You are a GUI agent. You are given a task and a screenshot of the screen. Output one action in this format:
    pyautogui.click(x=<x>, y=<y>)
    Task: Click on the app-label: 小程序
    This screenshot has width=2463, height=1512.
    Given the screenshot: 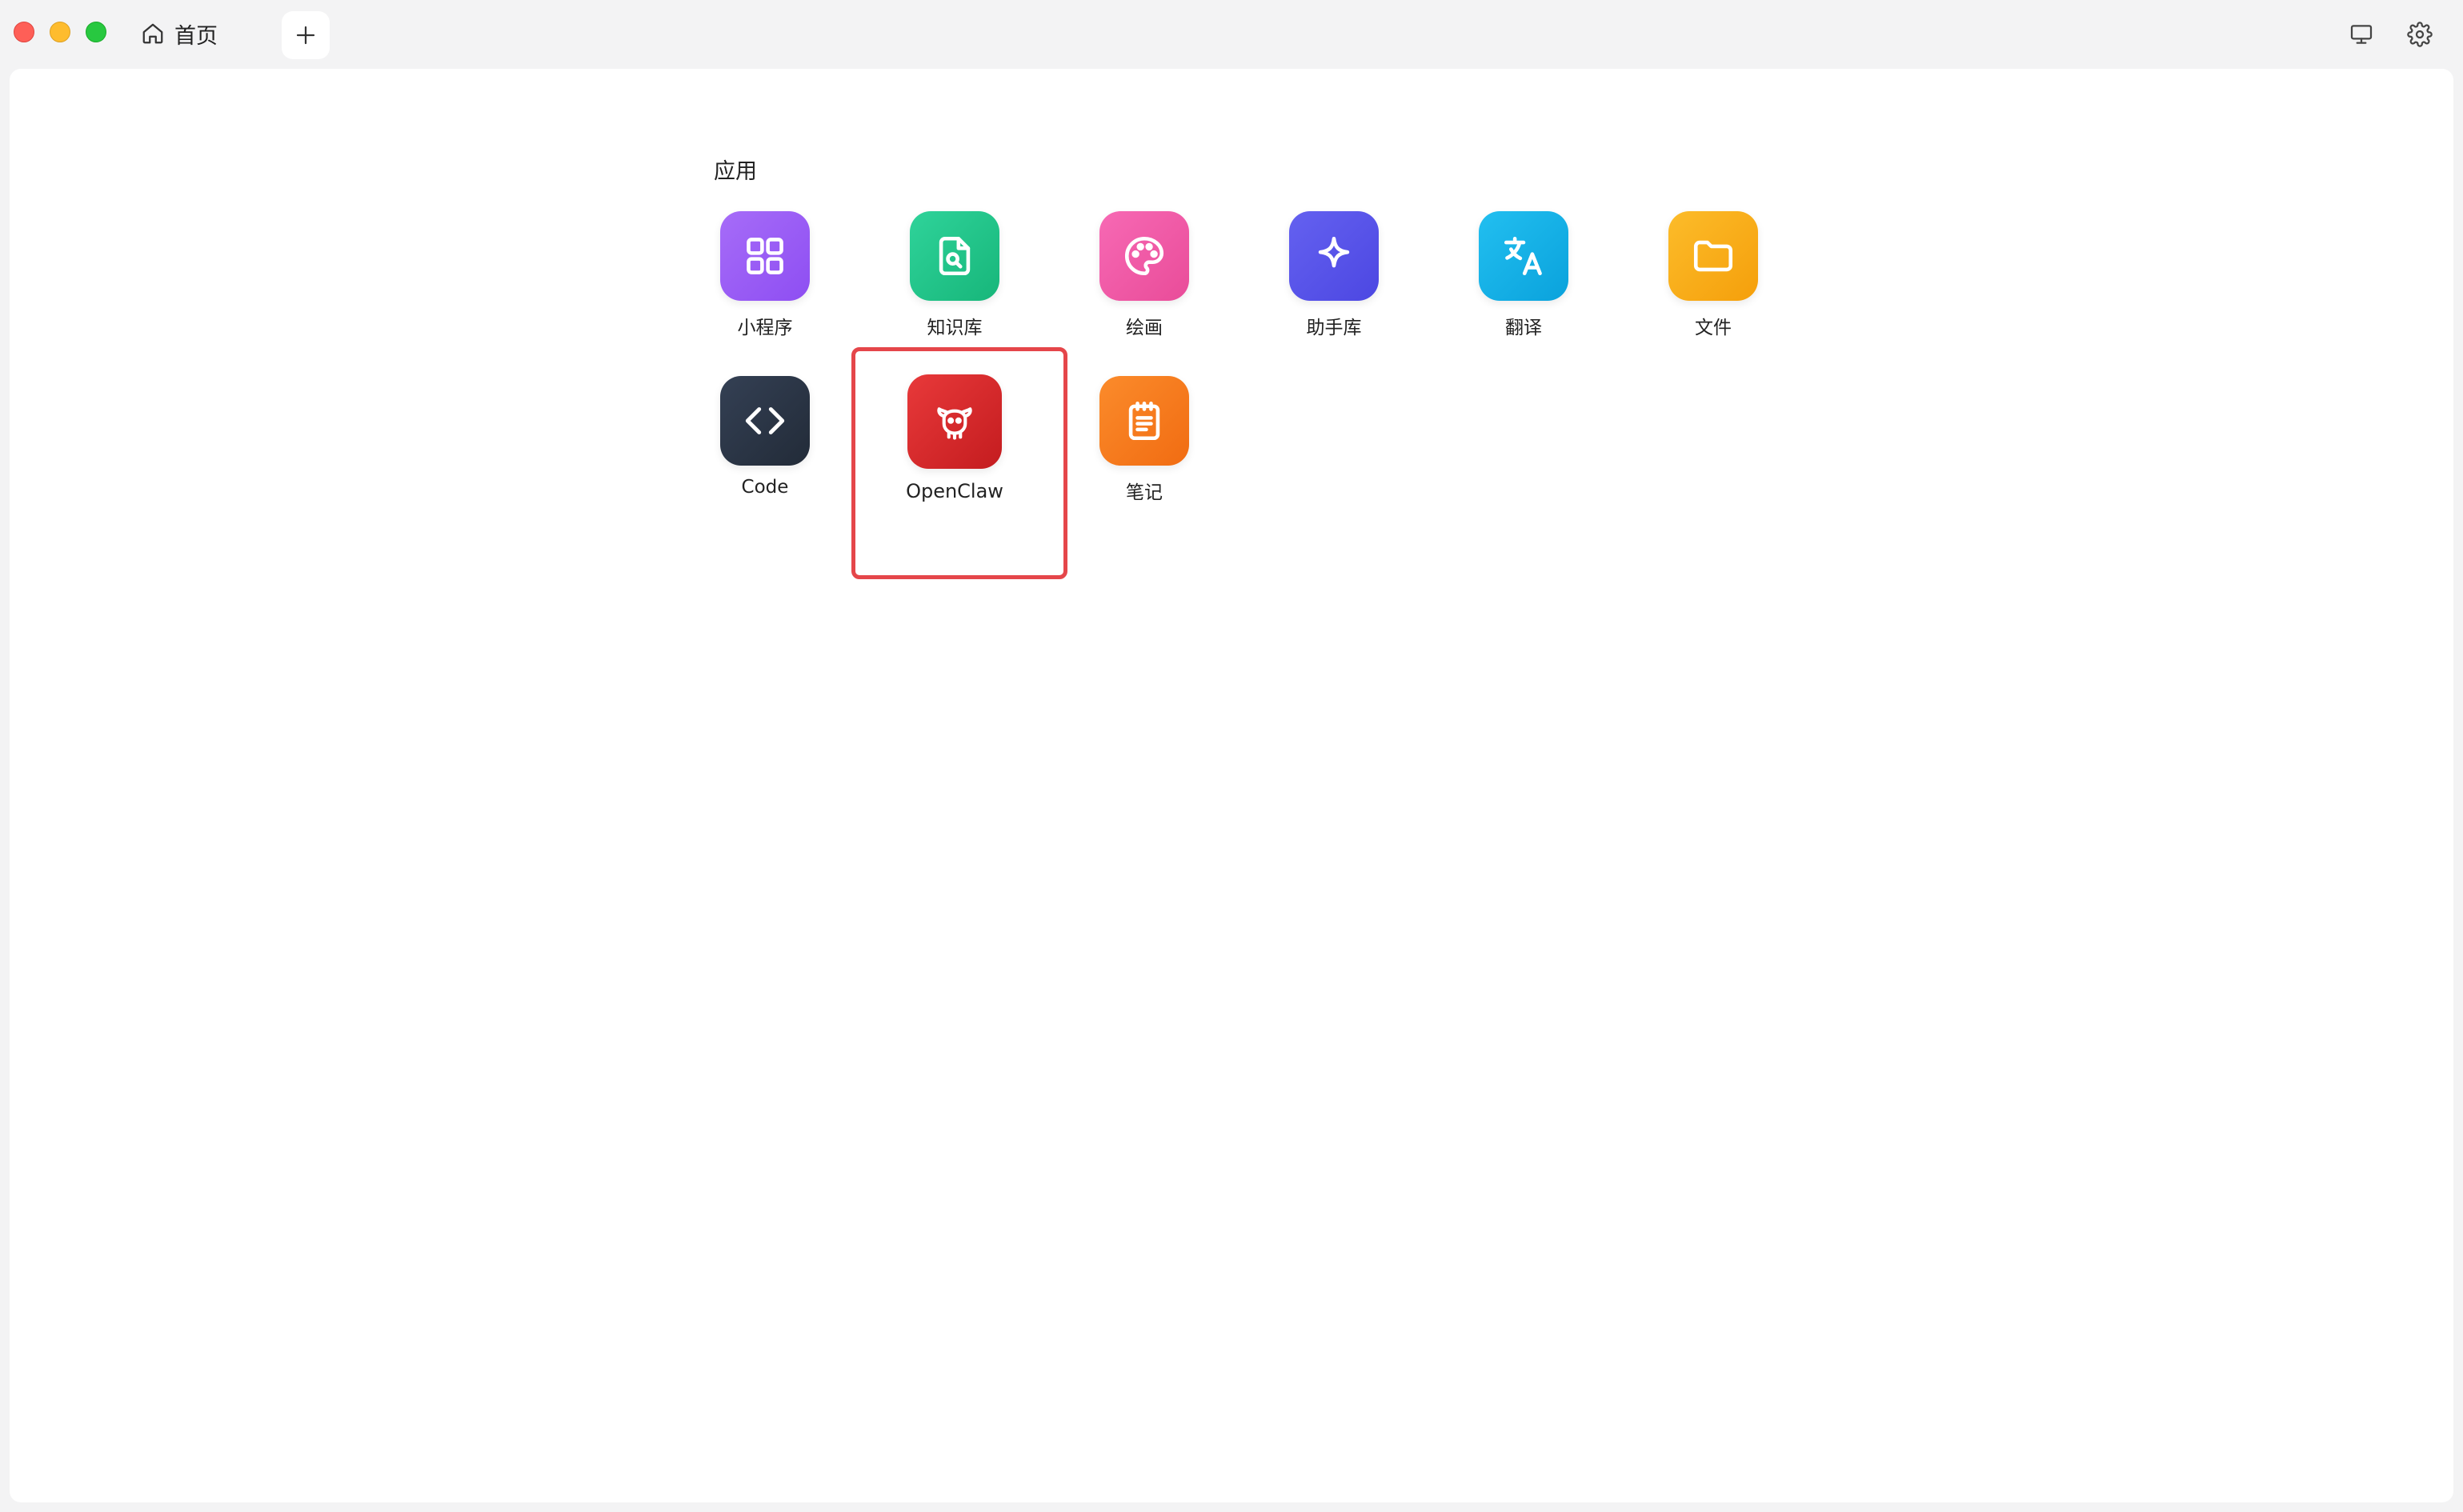 What is the action you would take?
    pyautogui.click(x=765, y=328)
    